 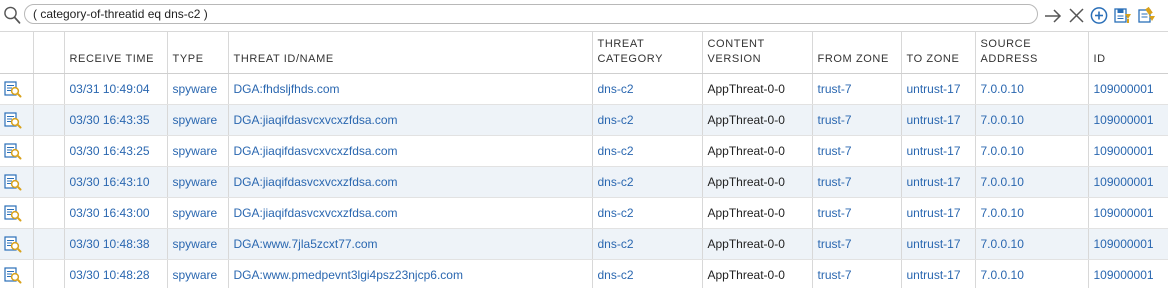 What do you see at coordinates (115, 89) in the screenshot?
I see `receive-time-cell: 03/31 10:49:04` at bounding box center [115, 89].